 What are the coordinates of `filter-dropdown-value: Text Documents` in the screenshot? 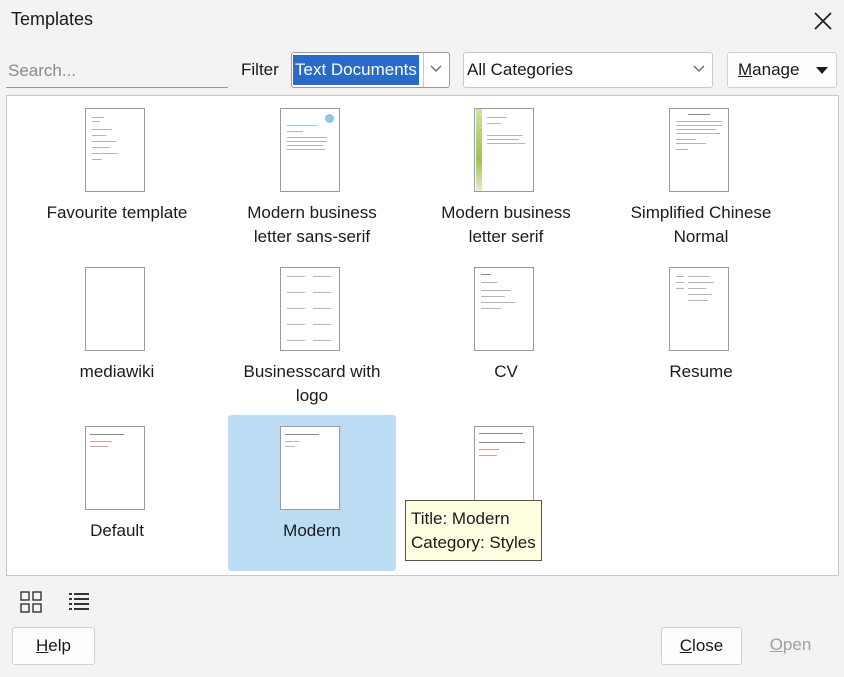 It's located at (356, 70).